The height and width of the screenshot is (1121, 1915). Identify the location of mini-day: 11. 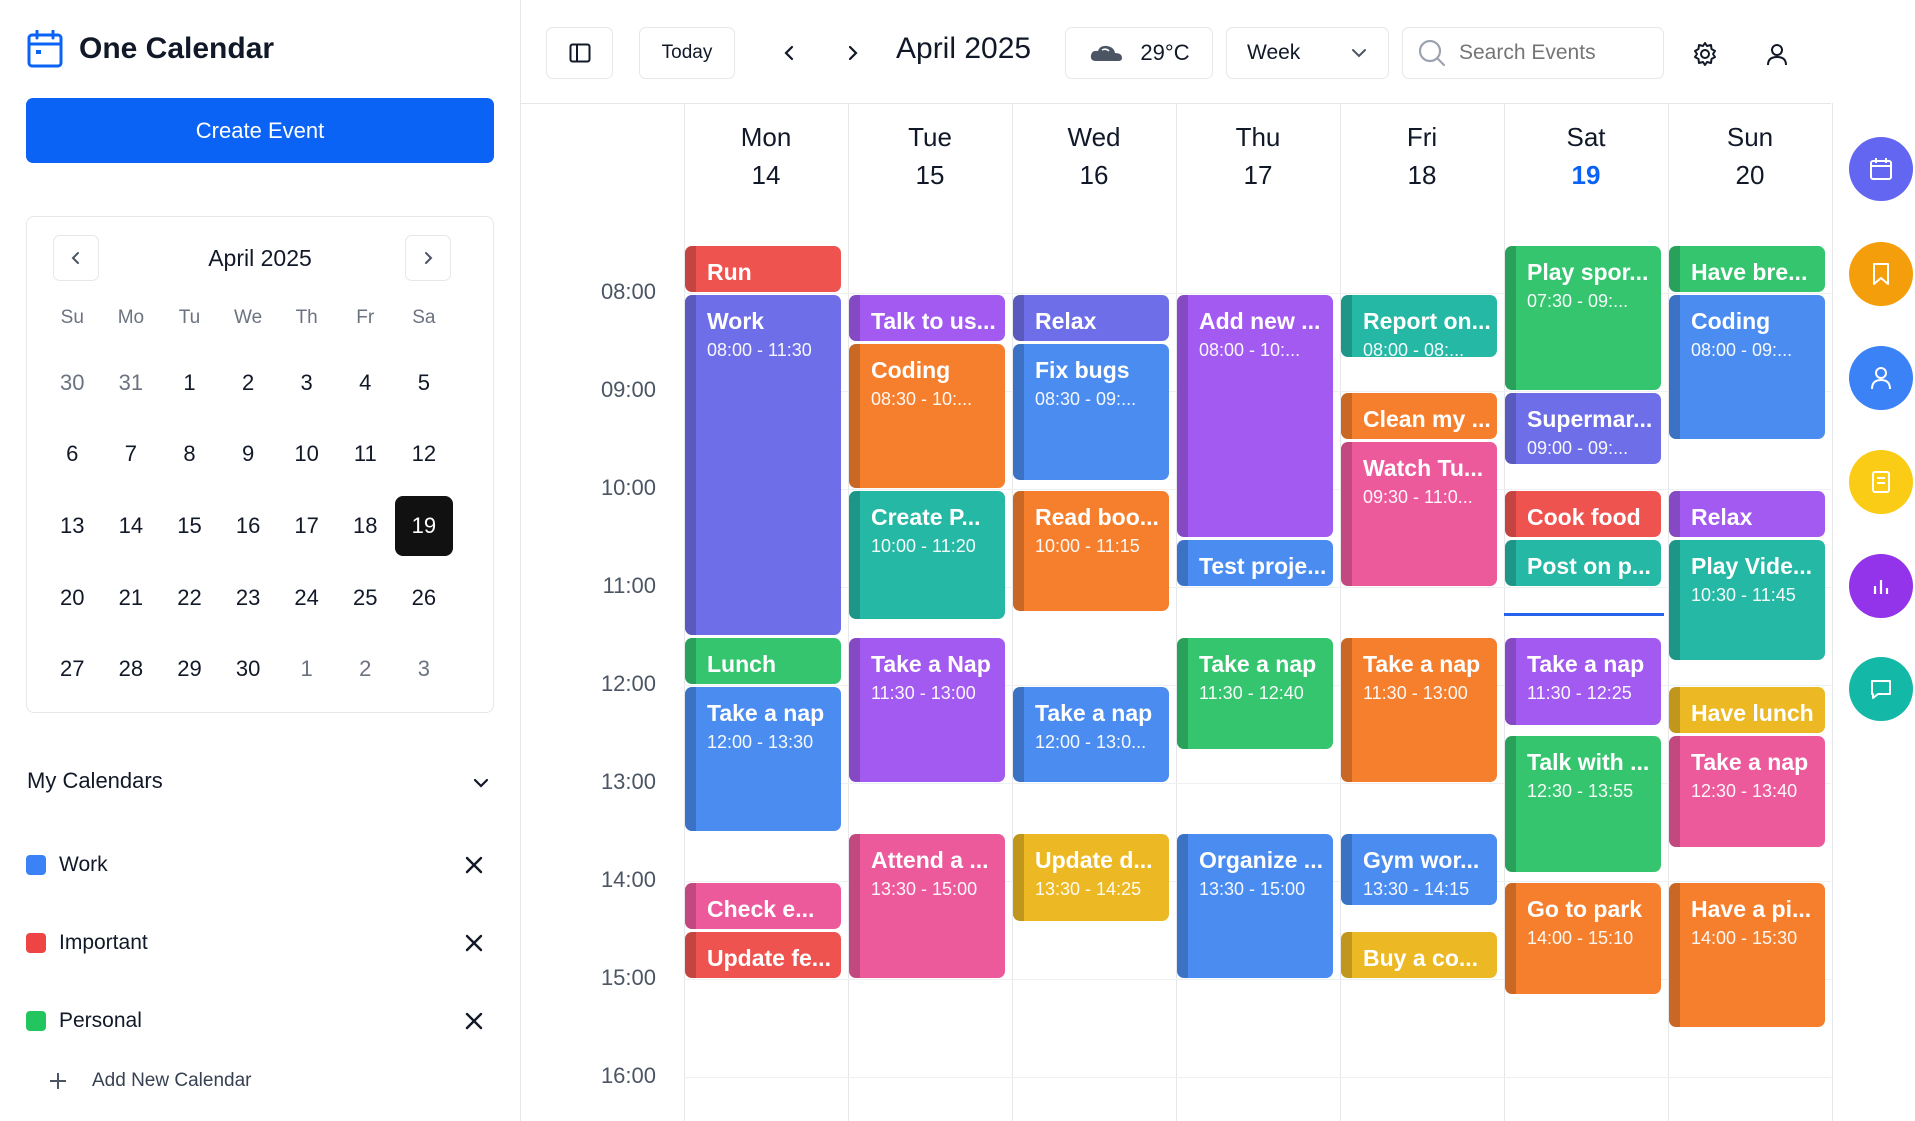
(365, 455).